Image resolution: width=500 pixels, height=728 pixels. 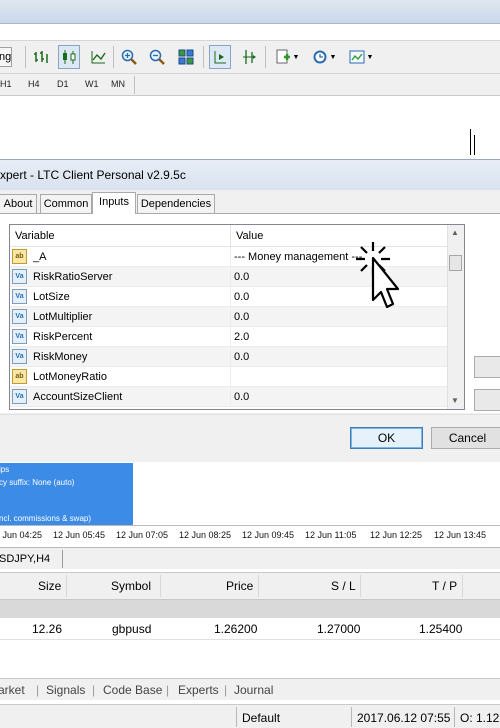 I want to click on time-label: 12 Jun 12:25, so click(x=396, y=535).